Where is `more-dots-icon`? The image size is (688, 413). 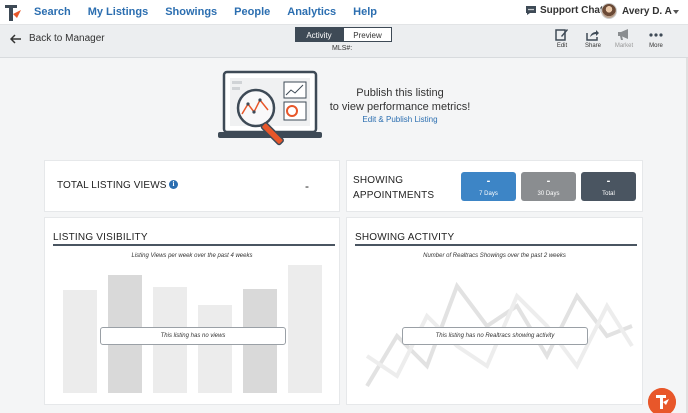
more-dots-icon is located at coordinates (656, 35).